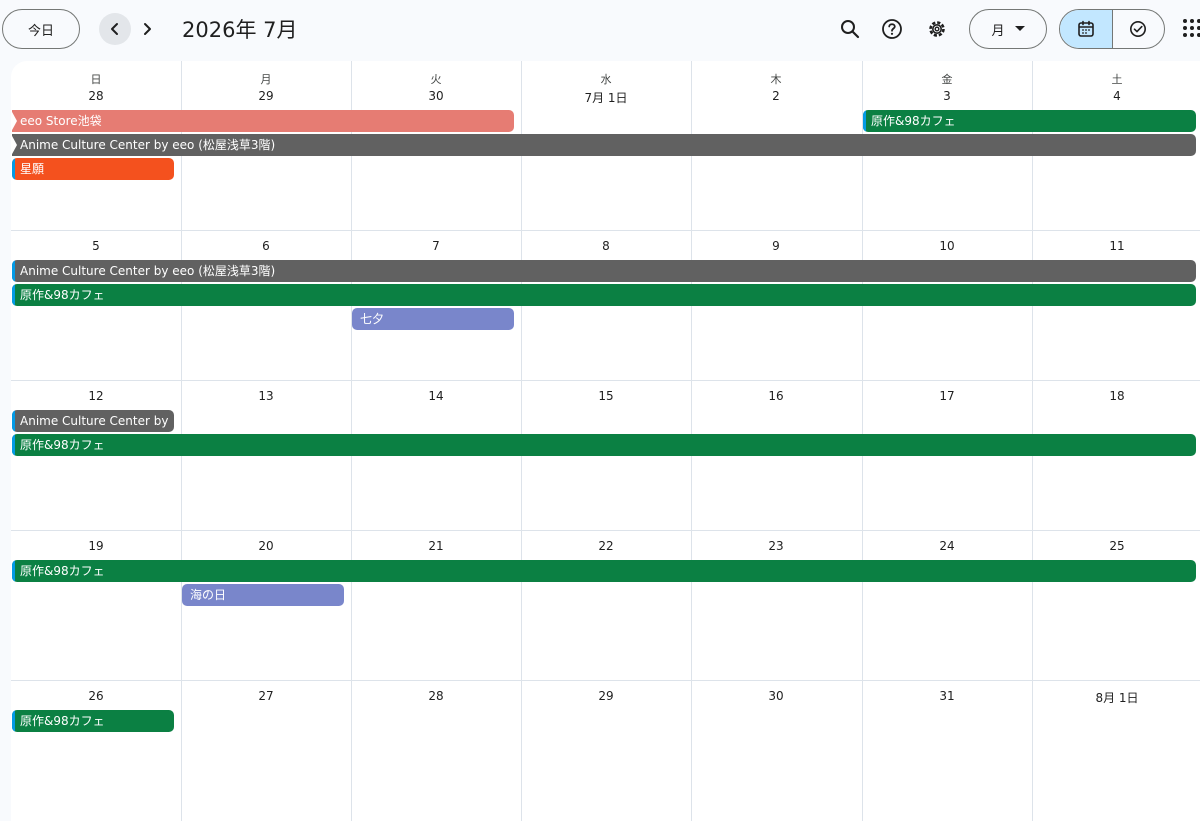 This screenshot has width=1200, height=821. I want to click on event-title: Anime Culture Center by, so click(94, 421).